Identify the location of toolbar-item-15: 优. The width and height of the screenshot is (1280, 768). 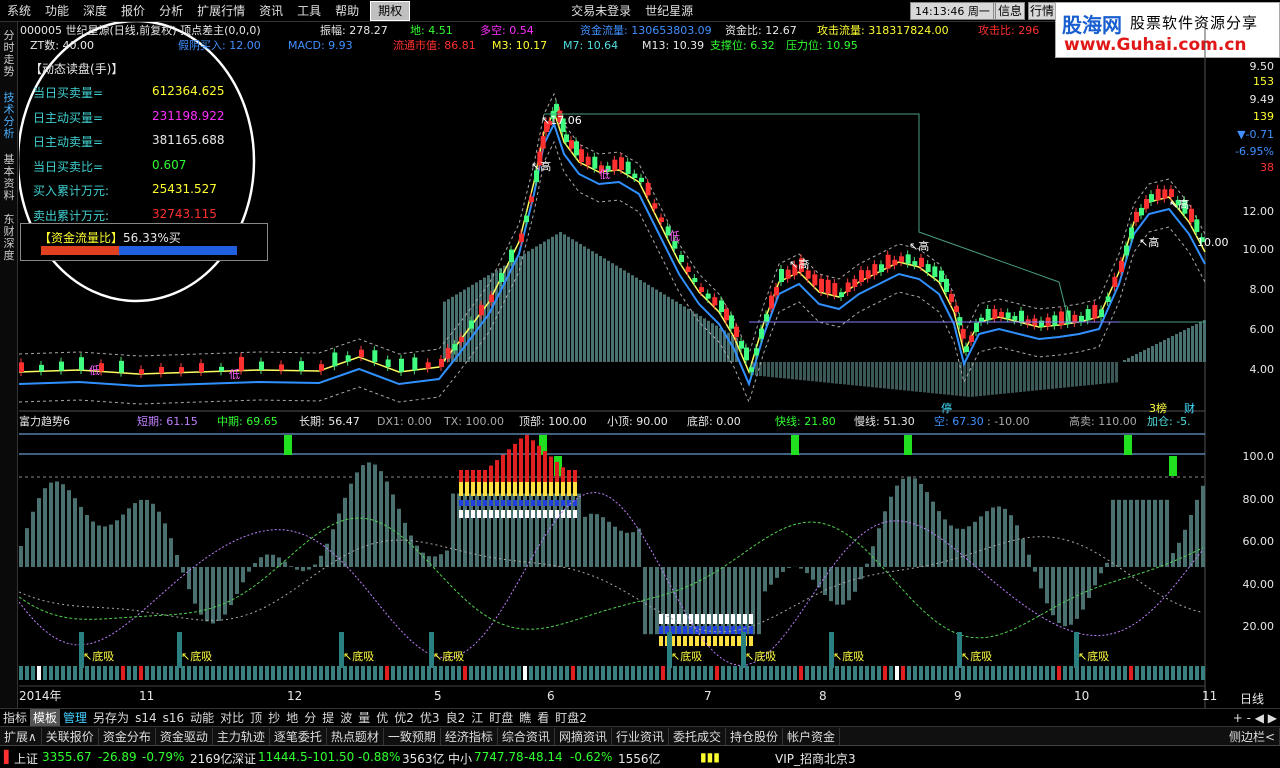
(382, 717).